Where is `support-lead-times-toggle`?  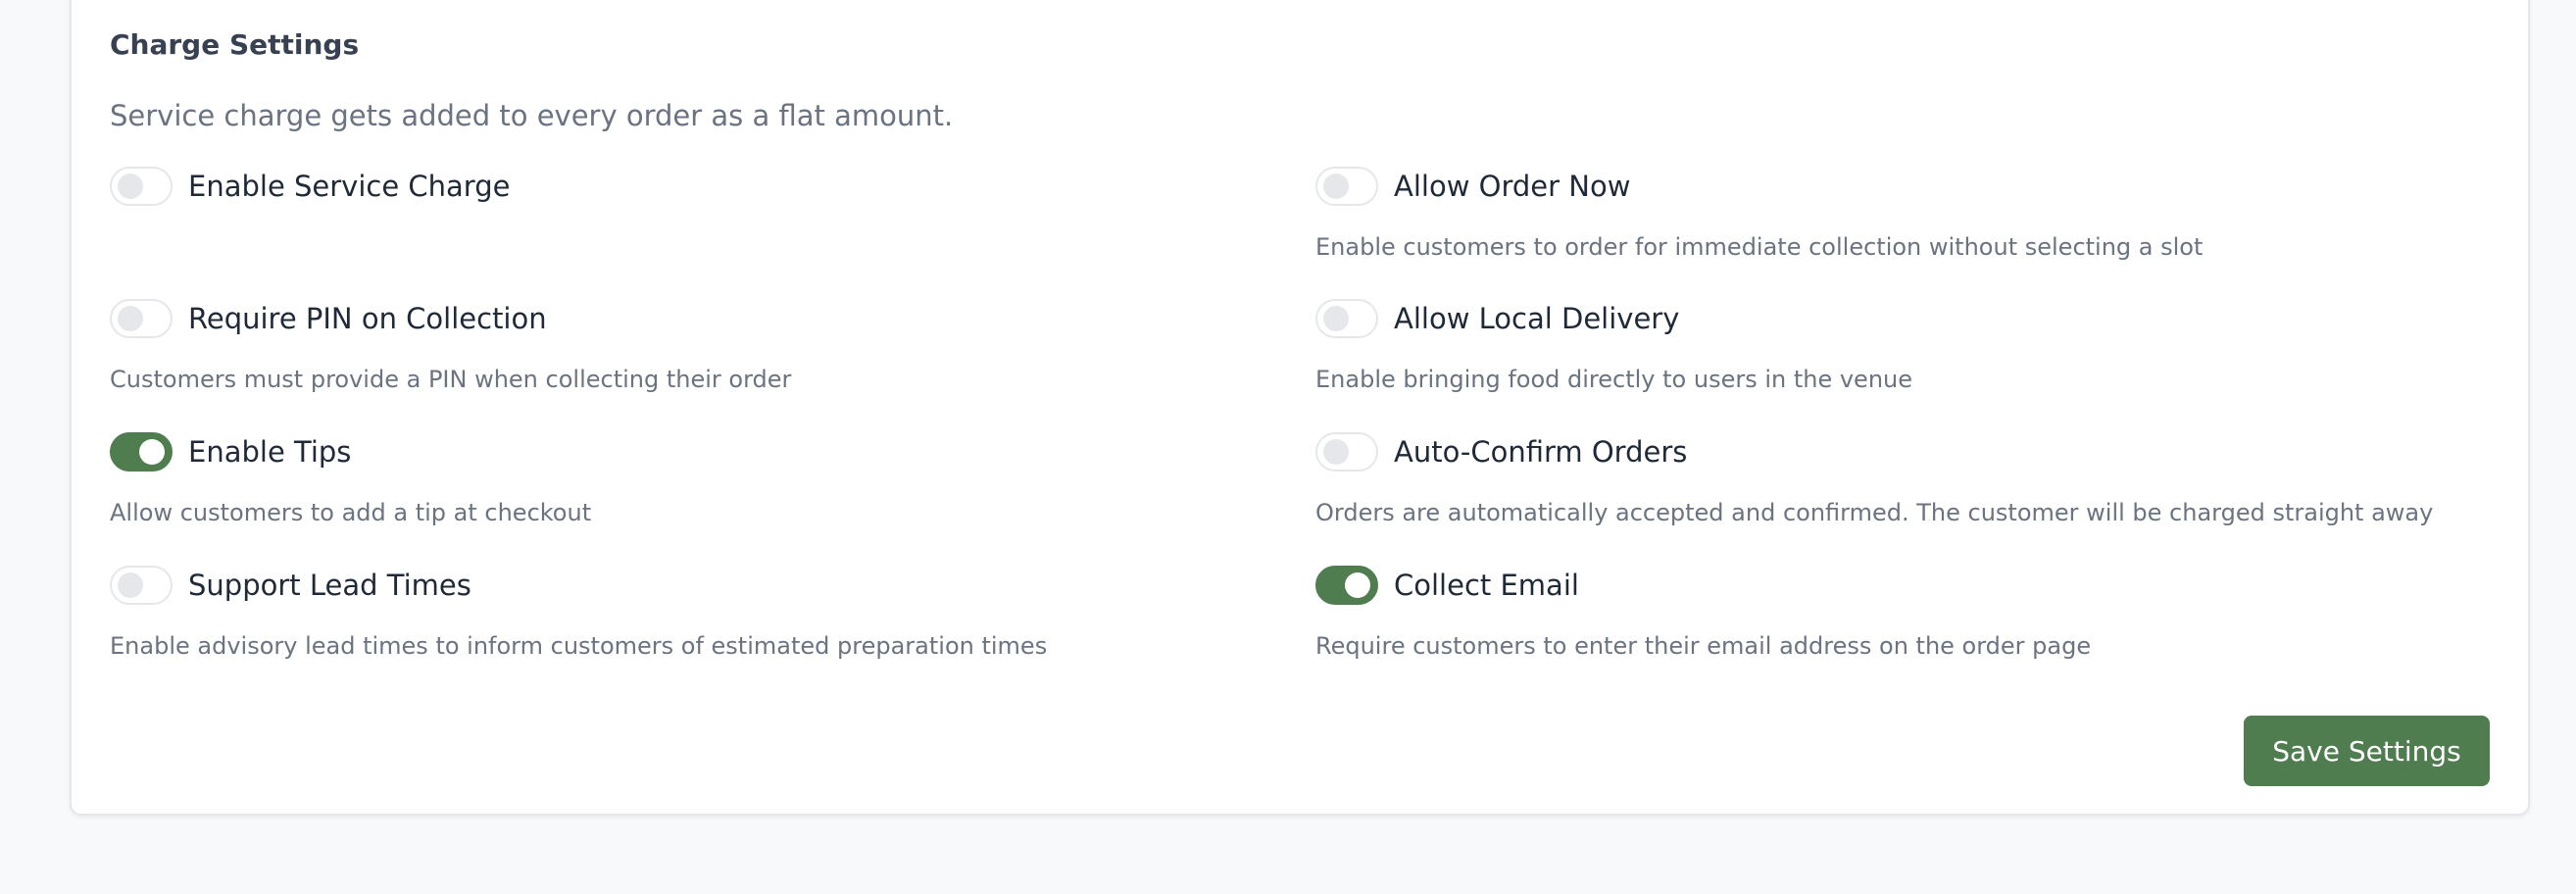
support-lead-times-toggle is located at coordinates (141, 586).